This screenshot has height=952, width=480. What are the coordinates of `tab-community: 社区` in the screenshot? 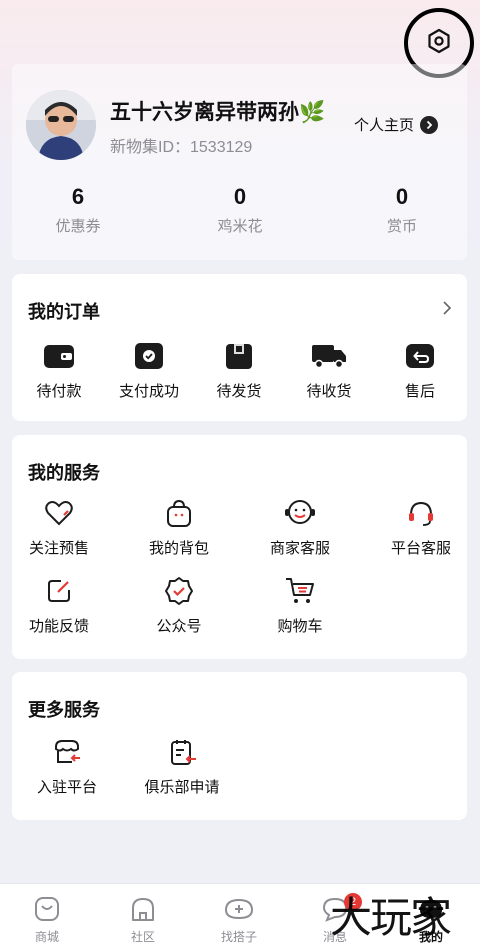 It's located at (143, 919).